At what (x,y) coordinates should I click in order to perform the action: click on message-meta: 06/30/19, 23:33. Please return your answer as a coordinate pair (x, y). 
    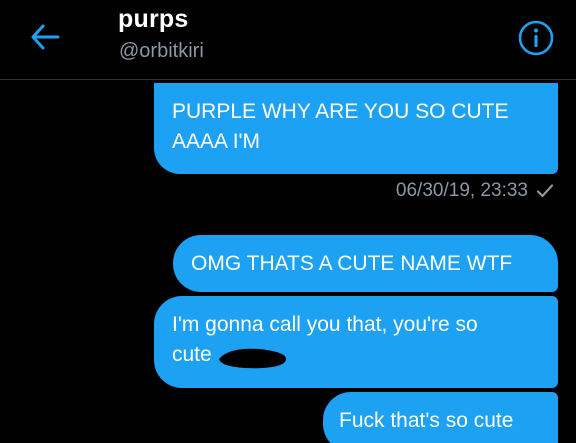
    Looking at the image, I should click on (475, 191).